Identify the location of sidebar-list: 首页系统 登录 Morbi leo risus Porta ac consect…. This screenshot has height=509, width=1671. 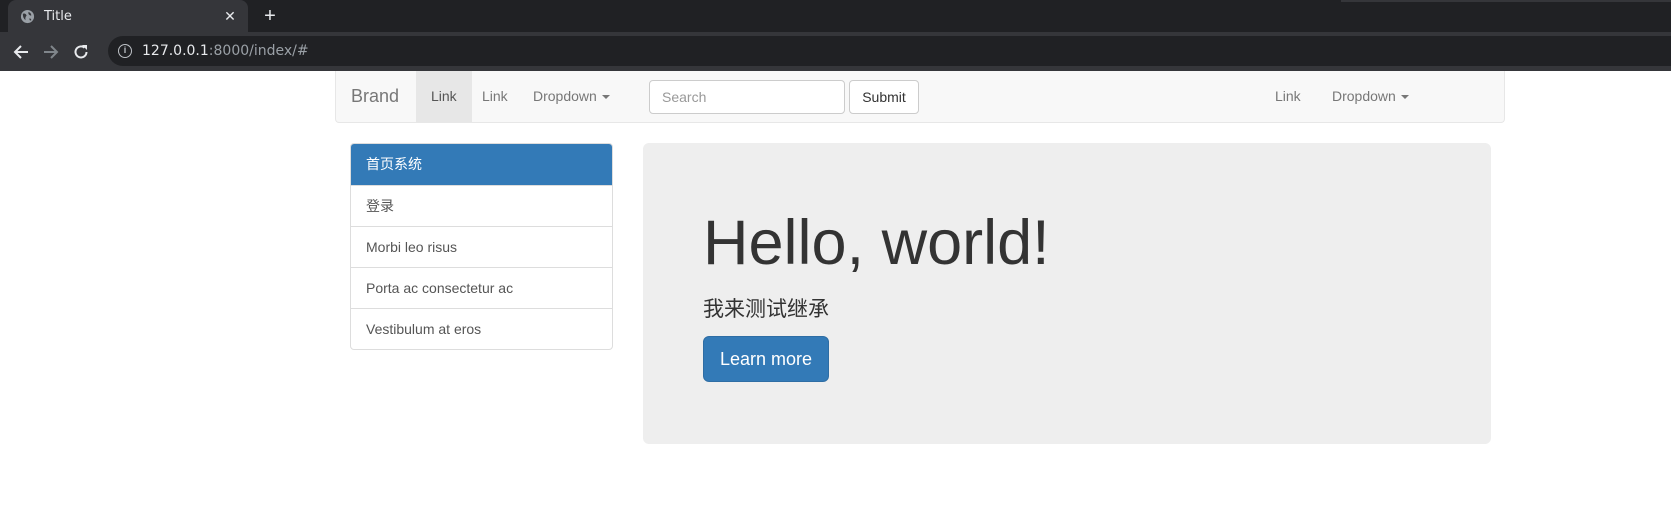
(481, 246).